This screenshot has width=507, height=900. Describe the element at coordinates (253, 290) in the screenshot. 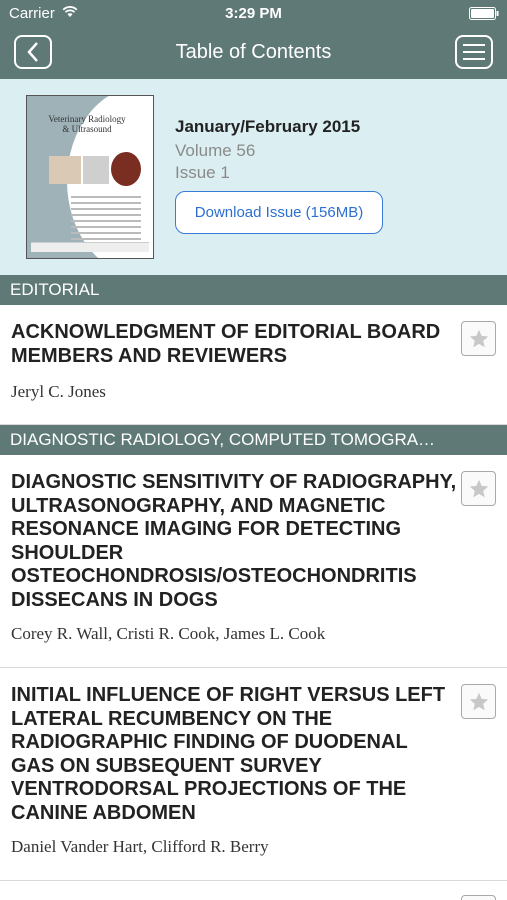

I see `section-header-editorial: EDITORIAL` at that location.